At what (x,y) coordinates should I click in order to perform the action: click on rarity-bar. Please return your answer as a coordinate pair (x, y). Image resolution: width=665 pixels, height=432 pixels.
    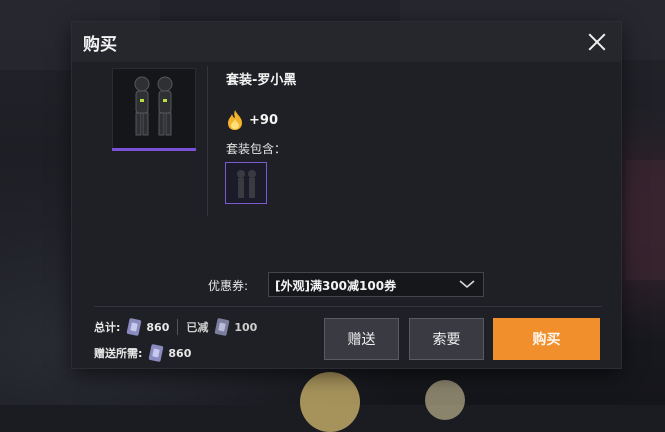
    Looking at the image, I should click on (154, 149).